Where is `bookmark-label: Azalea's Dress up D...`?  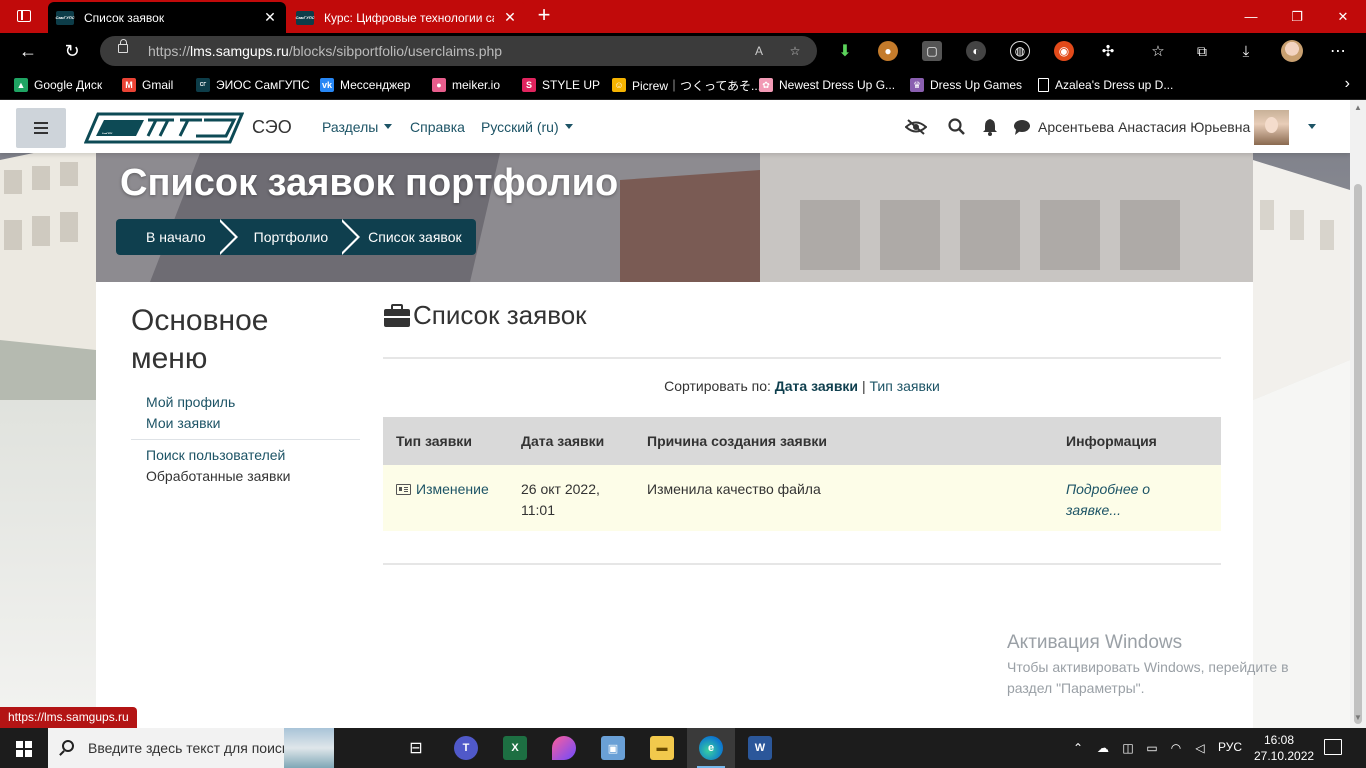
bookmark-label: Azalea's Dress up D... is located at coordinates (1114, 85).